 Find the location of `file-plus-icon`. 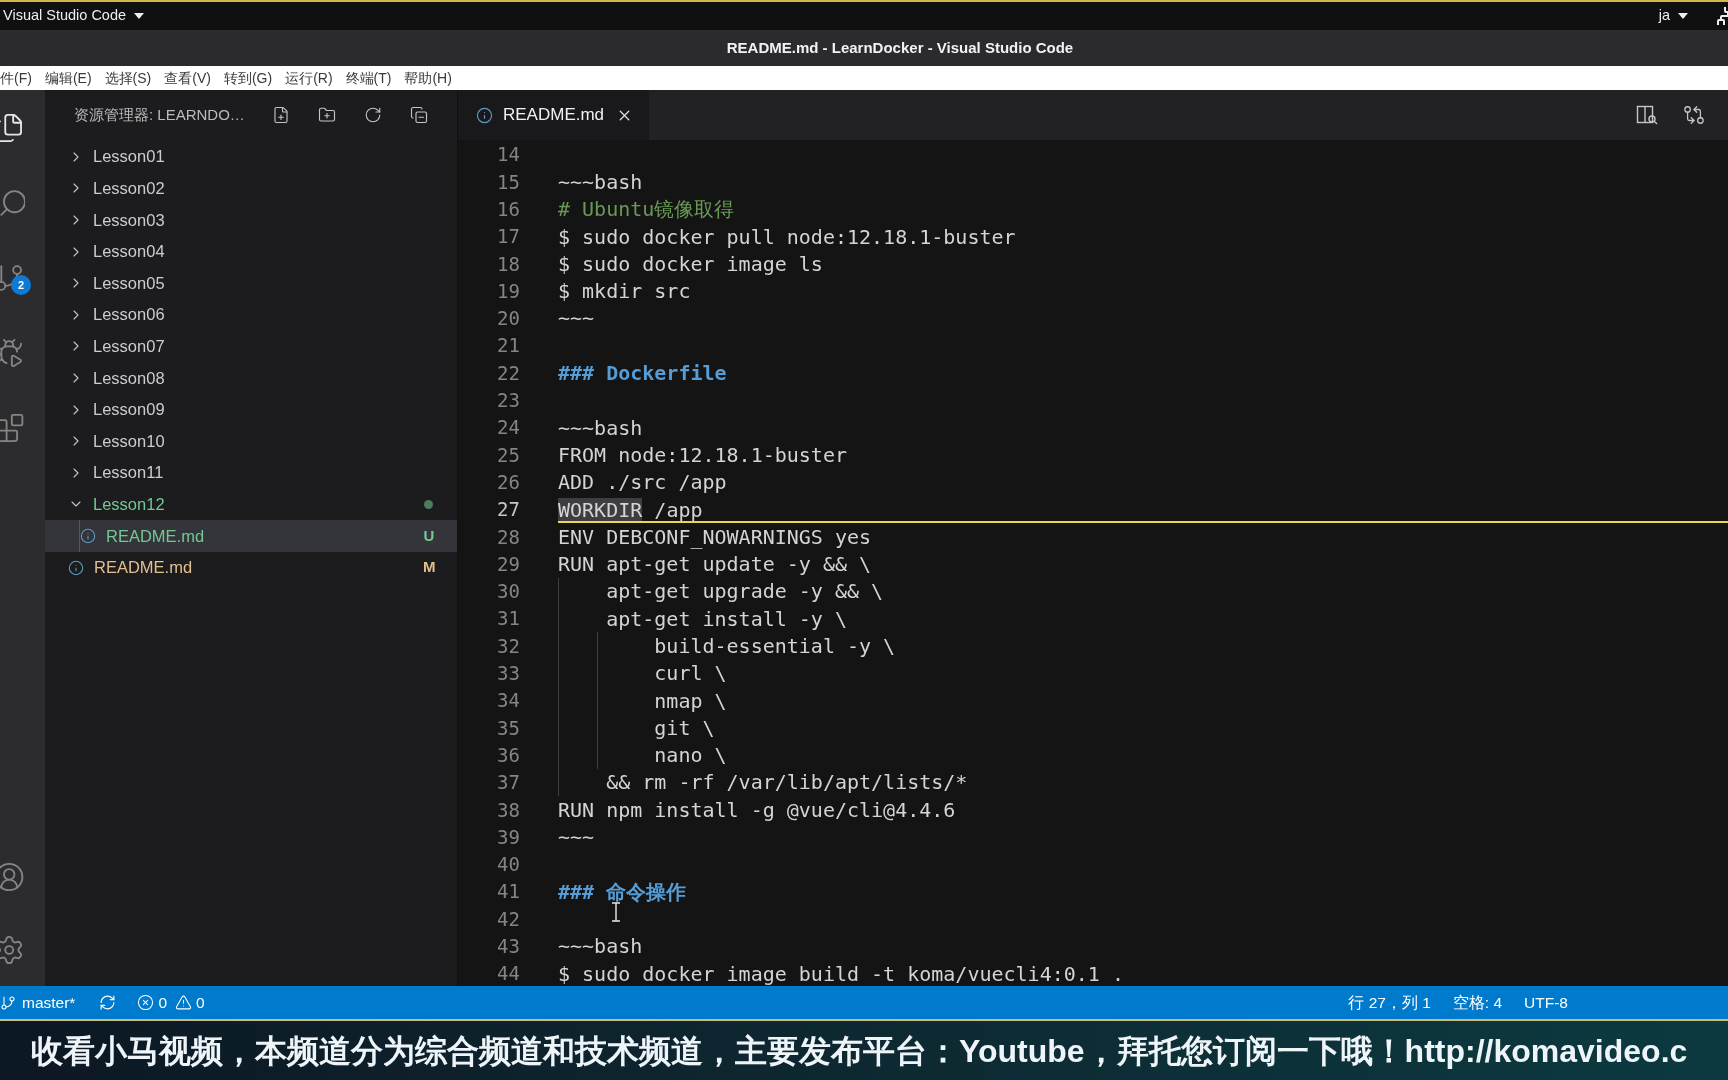

file-plus-icon is located at coordinates (281, 115).